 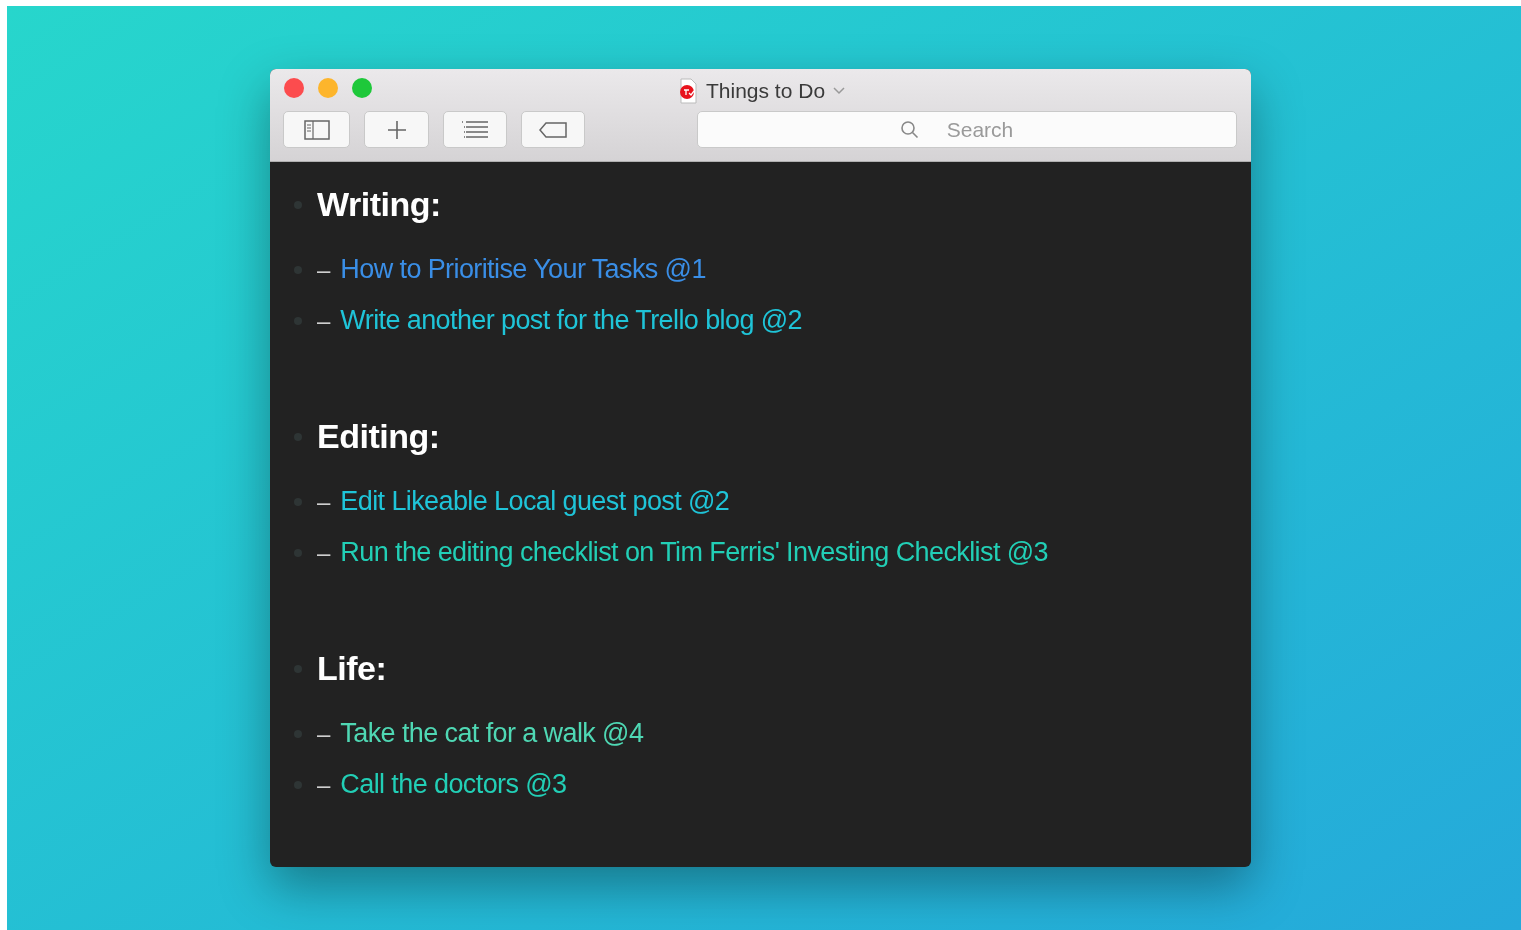 I want to click on tag-icon, so click(x=553, y=129).